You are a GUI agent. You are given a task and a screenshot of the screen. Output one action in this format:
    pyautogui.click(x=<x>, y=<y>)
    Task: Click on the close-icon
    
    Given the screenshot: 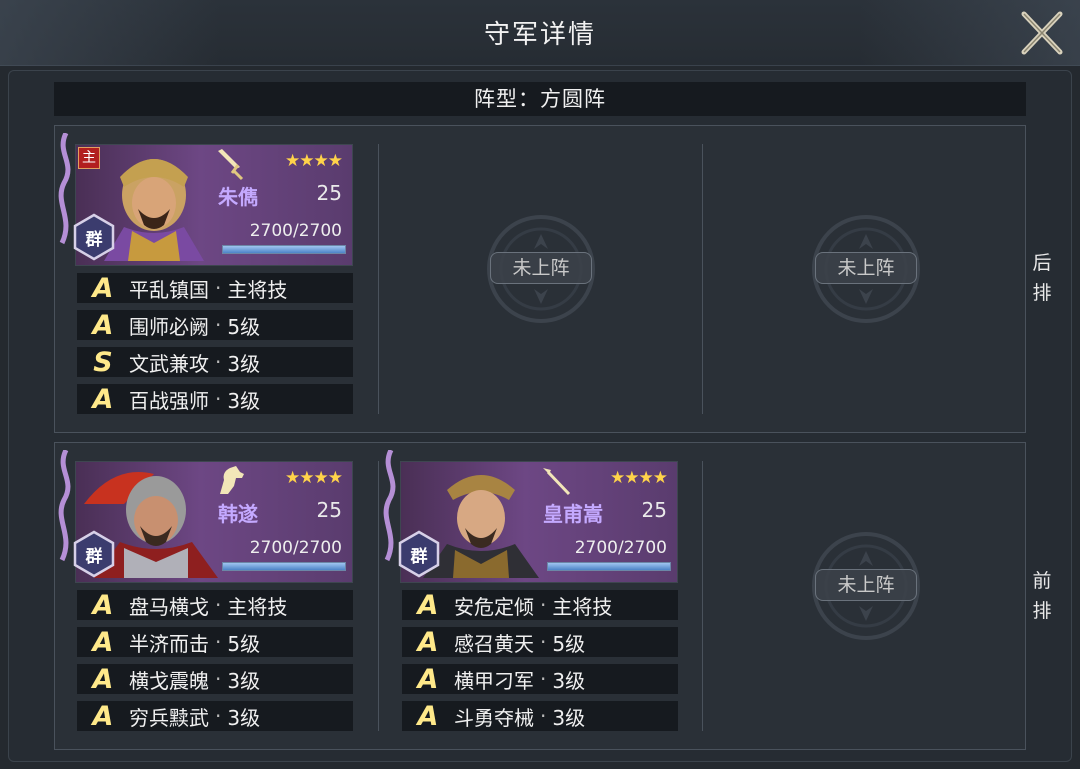 What is the action you would take?
    pyautogui.click(x=1042, y=33)
    